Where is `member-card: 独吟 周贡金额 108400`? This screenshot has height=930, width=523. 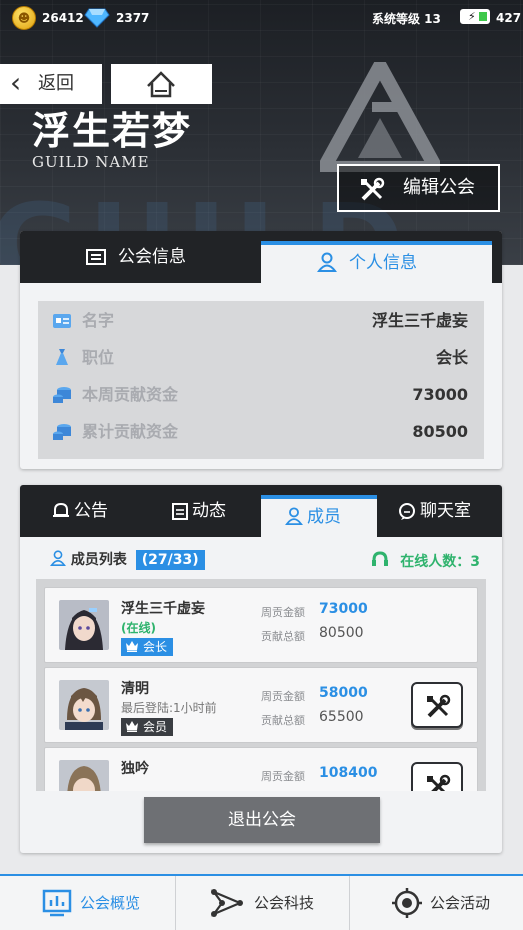 member-card: 独吟 周贡金额 108400 is located at coordinates (261, 769).